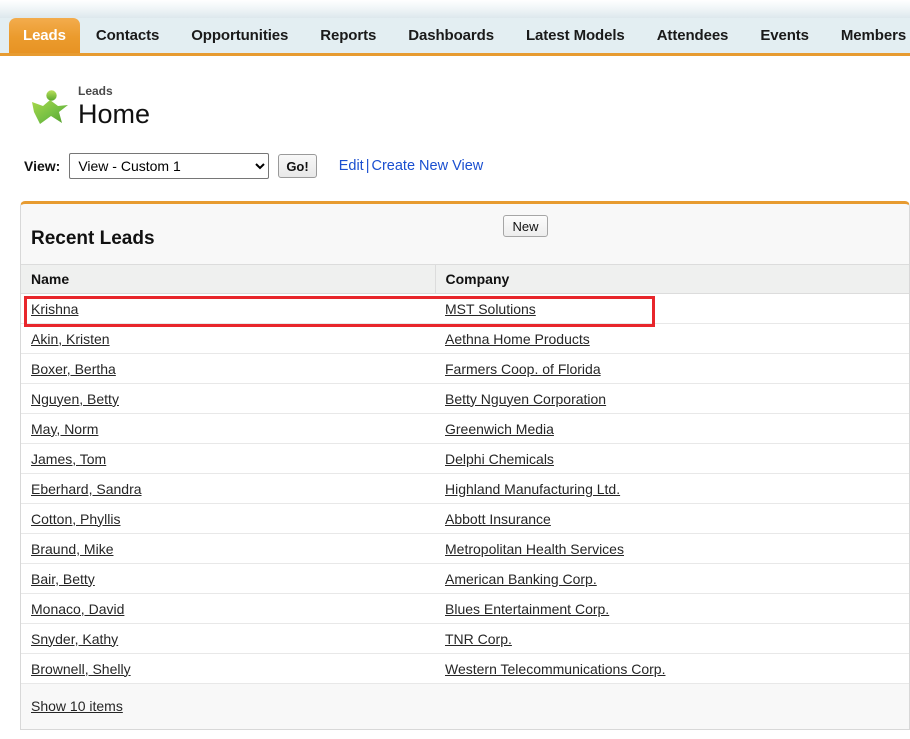  I want to click on cell-company: Blues Entertainment Corp., so click(672, 608).